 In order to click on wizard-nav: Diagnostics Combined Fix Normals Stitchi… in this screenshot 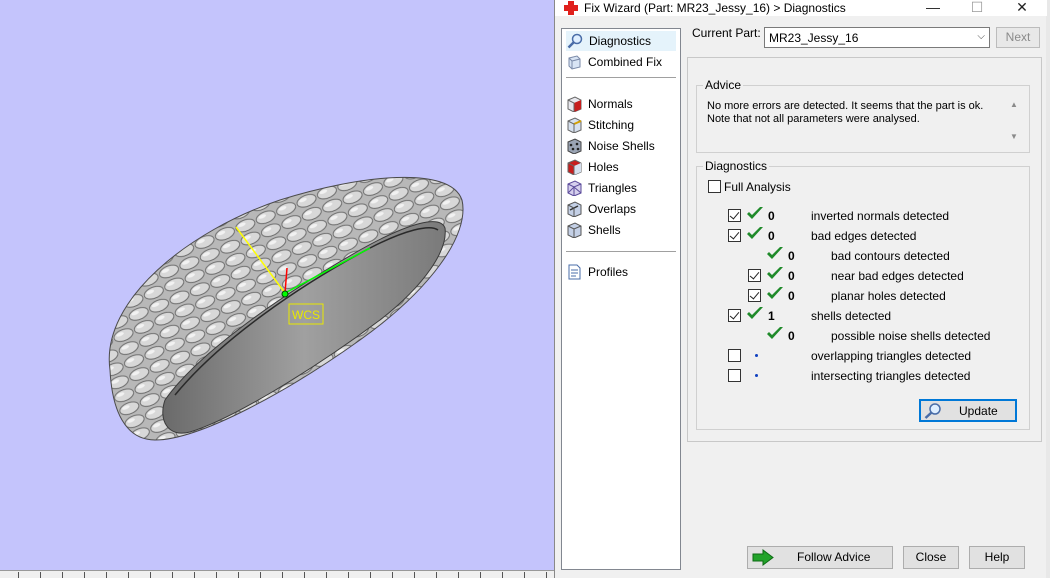, I will do `click(621, 299)`.